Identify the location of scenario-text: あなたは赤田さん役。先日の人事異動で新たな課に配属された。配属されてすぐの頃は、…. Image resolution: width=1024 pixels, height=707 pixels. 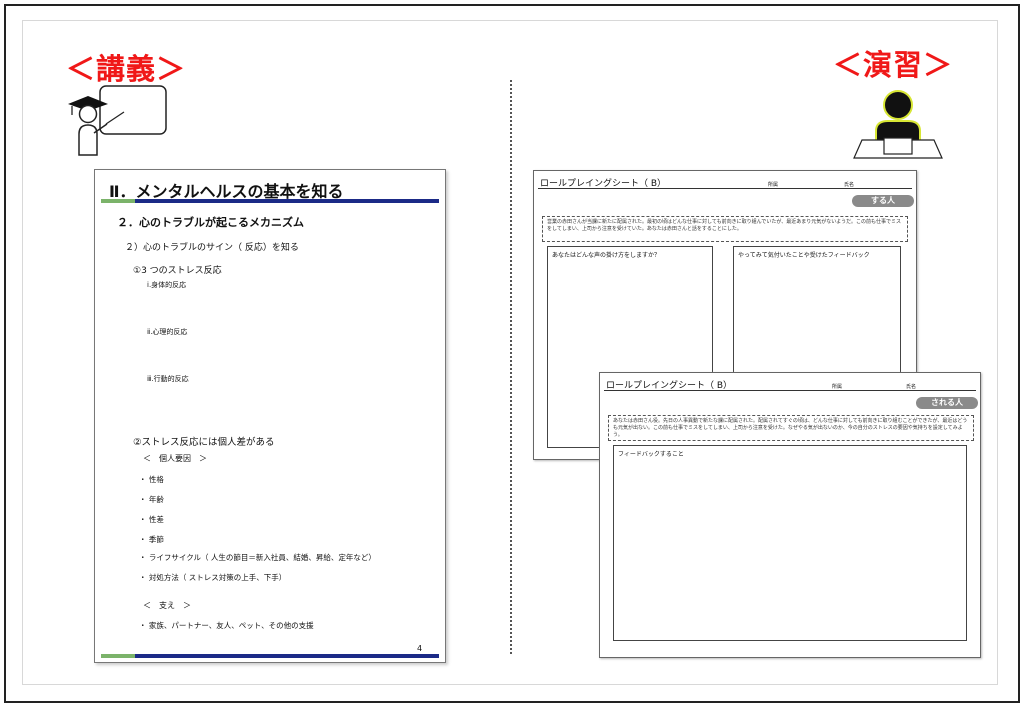
(791, 428).